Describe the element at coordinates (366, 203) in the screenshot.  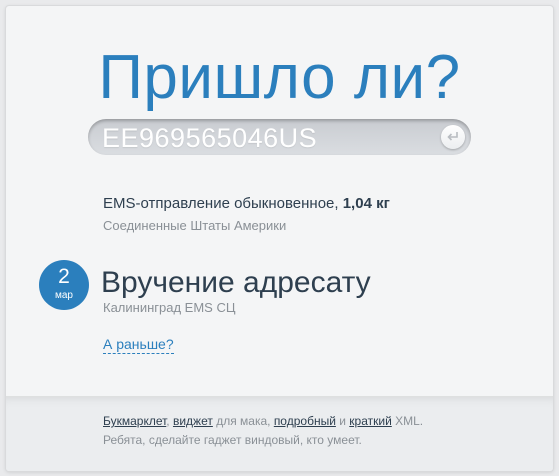
I see `shipment-weight: 1,04 кг` at that location.